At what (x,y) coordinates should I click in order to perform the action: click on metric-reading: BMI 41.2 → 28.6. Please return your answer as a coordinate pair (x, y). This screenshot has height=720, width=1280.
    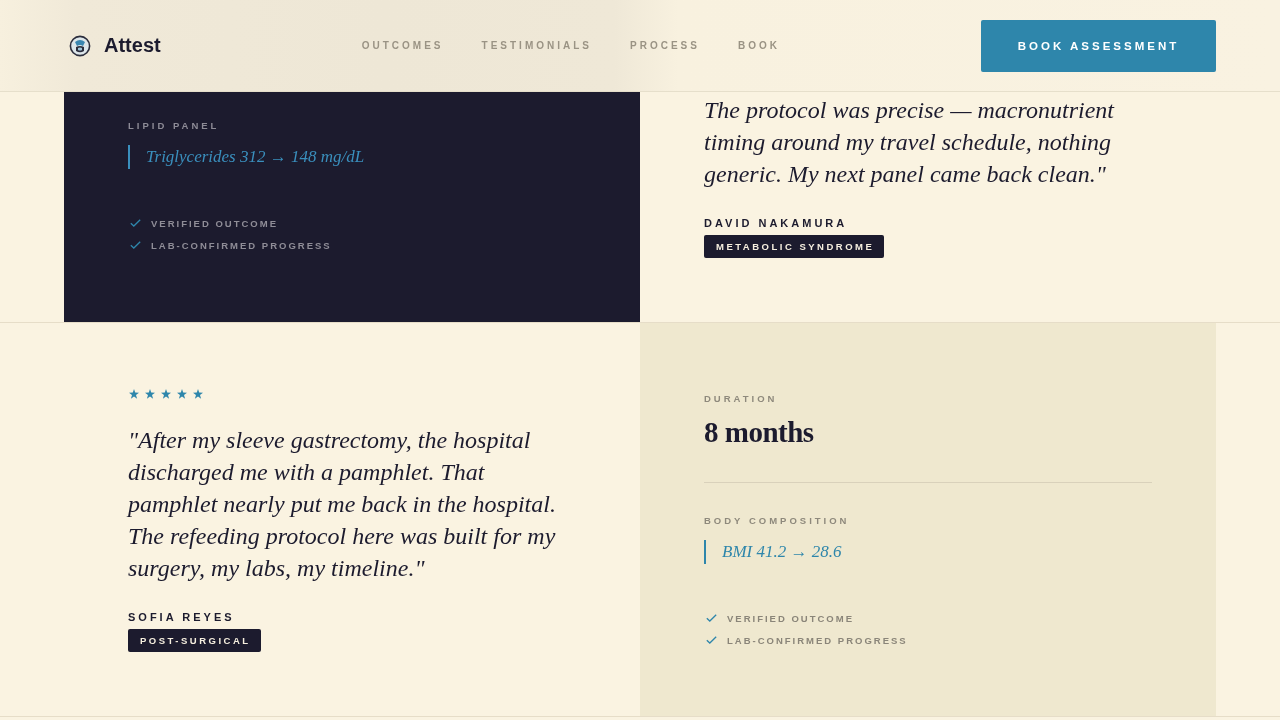
    Looking at the image, I should click on (773, 552).